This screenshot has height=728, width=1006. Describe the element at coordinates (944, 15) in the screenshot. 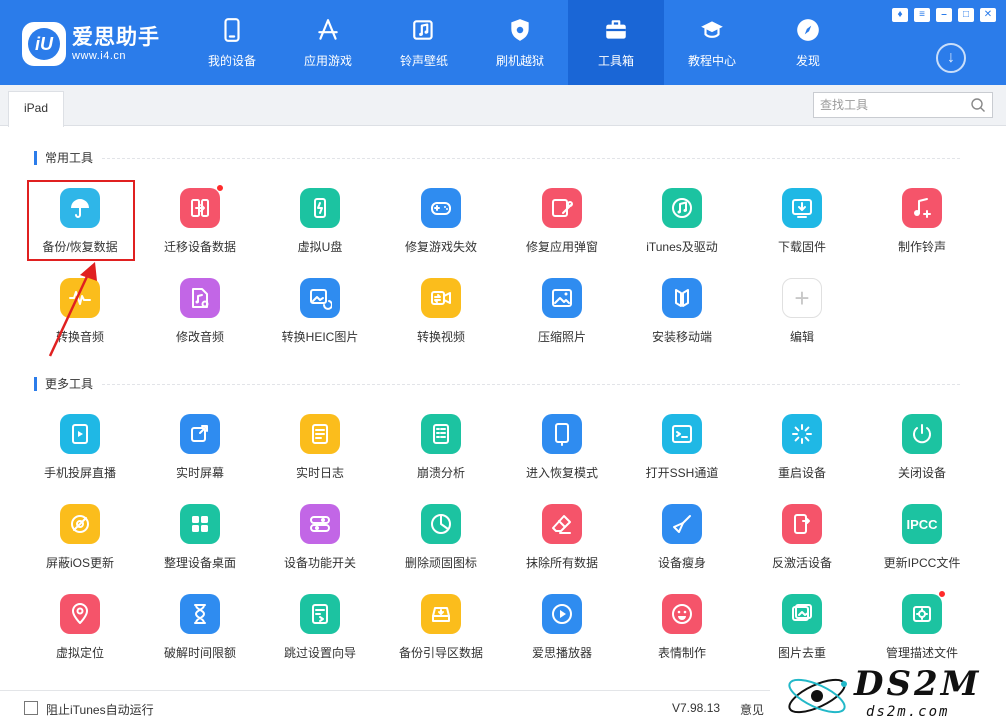

I see `minimize-icon: –` at that location.